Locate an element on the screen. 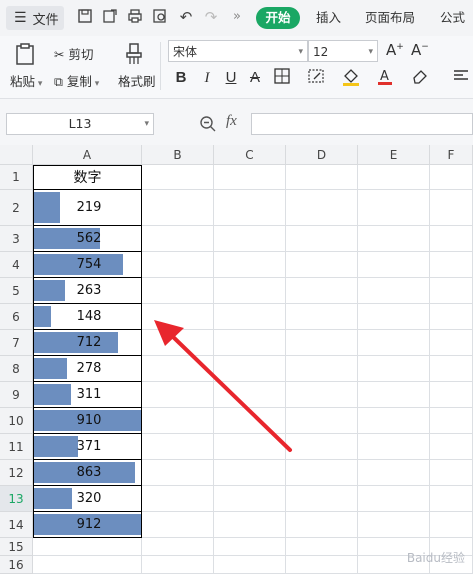 The height and width of the screenshot is (574, 473). header-cell-a1: 数字 is located at coordinates (87, 177).